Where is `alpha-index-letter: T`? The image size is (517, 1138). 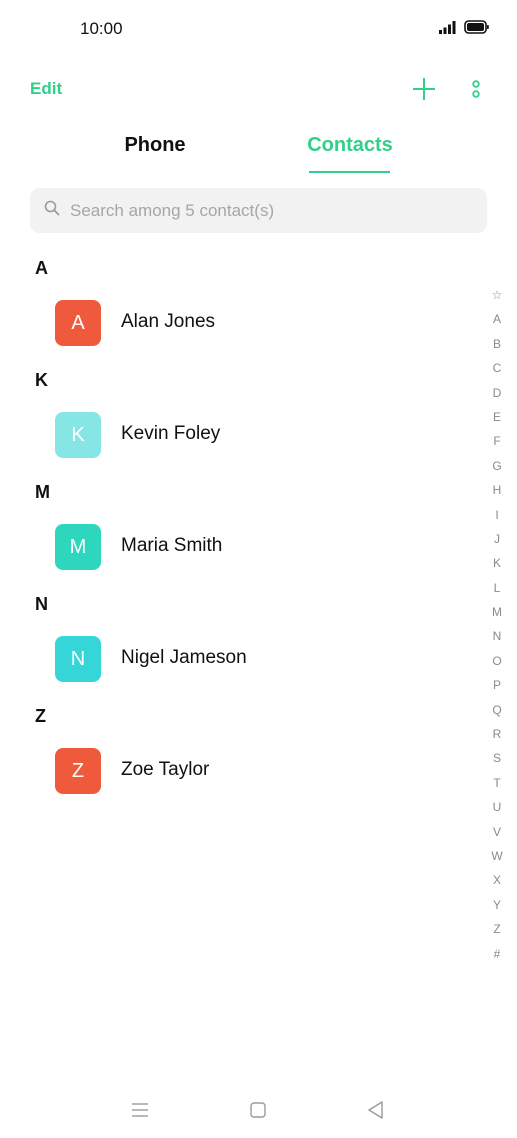 alpha-index-letter: T is located at coordinates (497, 783).